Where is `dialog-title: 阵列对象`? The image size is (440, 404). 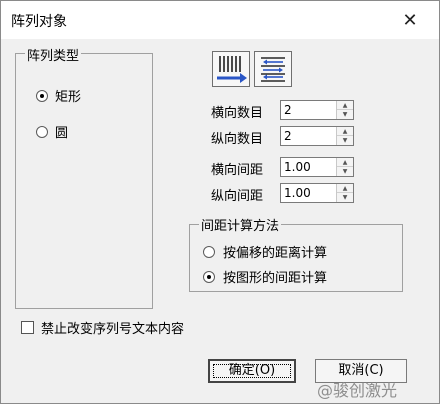 dialog-title: 阵列对象 is located at coordinates (39, 22).